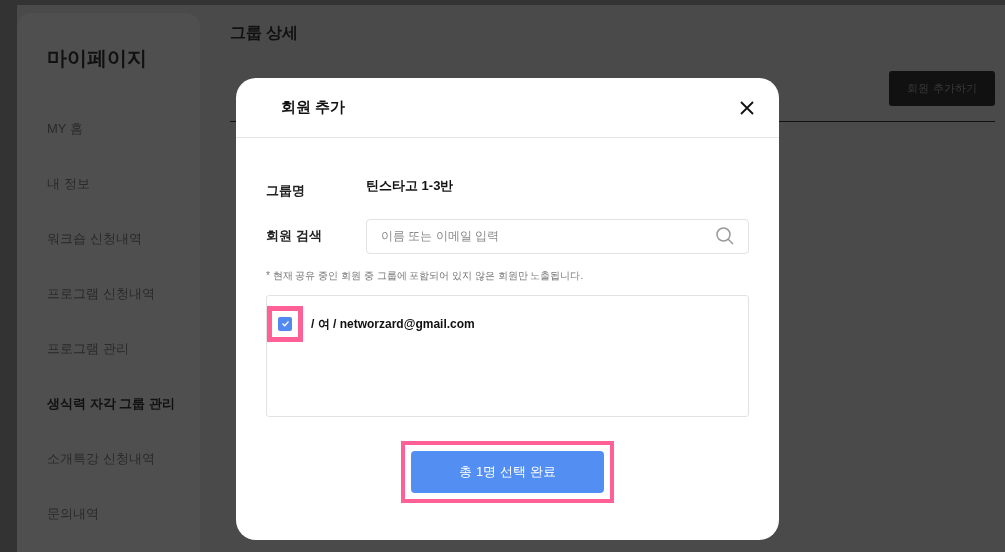 This screenshot has width=1005, height=552. Describe the element at coordinates (97, 58) in the screenshot. I see `sidebar-title: 마이페이지` at that location.